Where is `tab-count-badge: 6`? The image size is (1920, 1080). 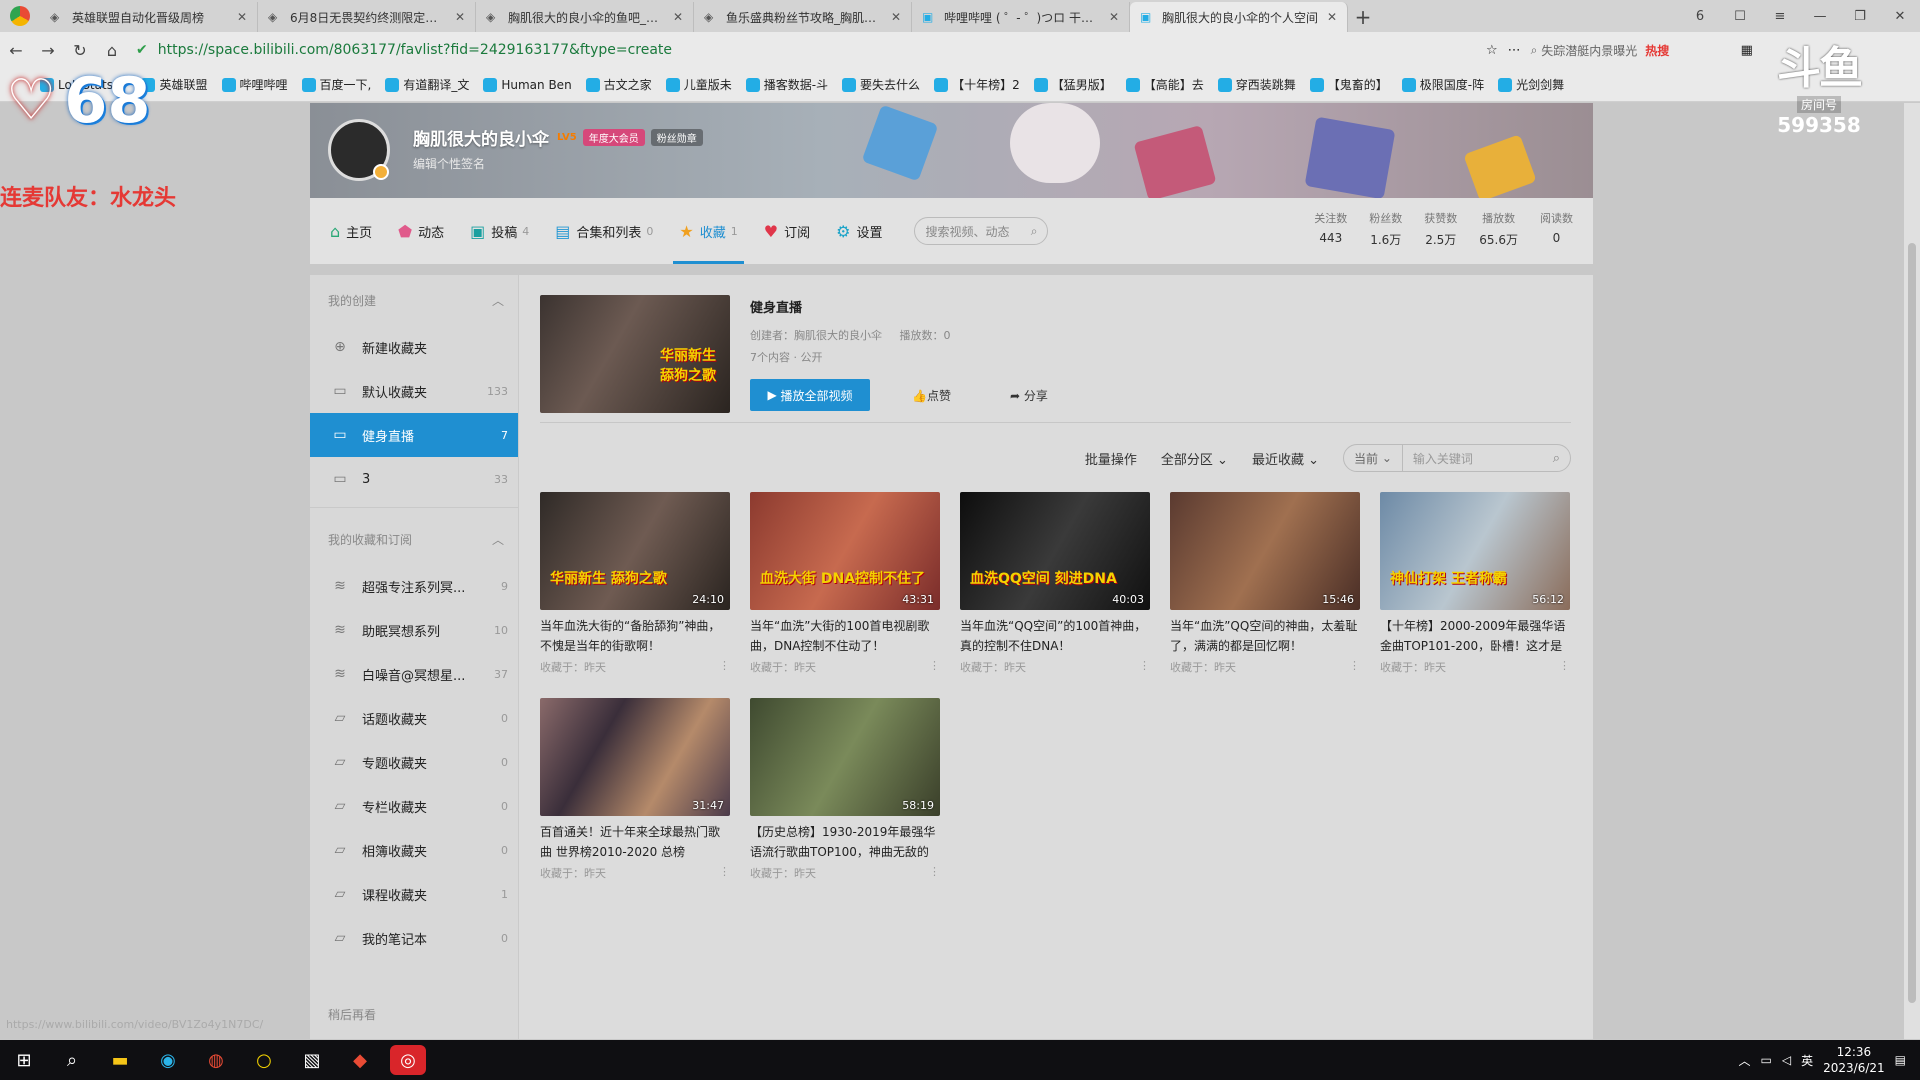
tab-count-badge: 6 is located at coordinates (1700, 16).